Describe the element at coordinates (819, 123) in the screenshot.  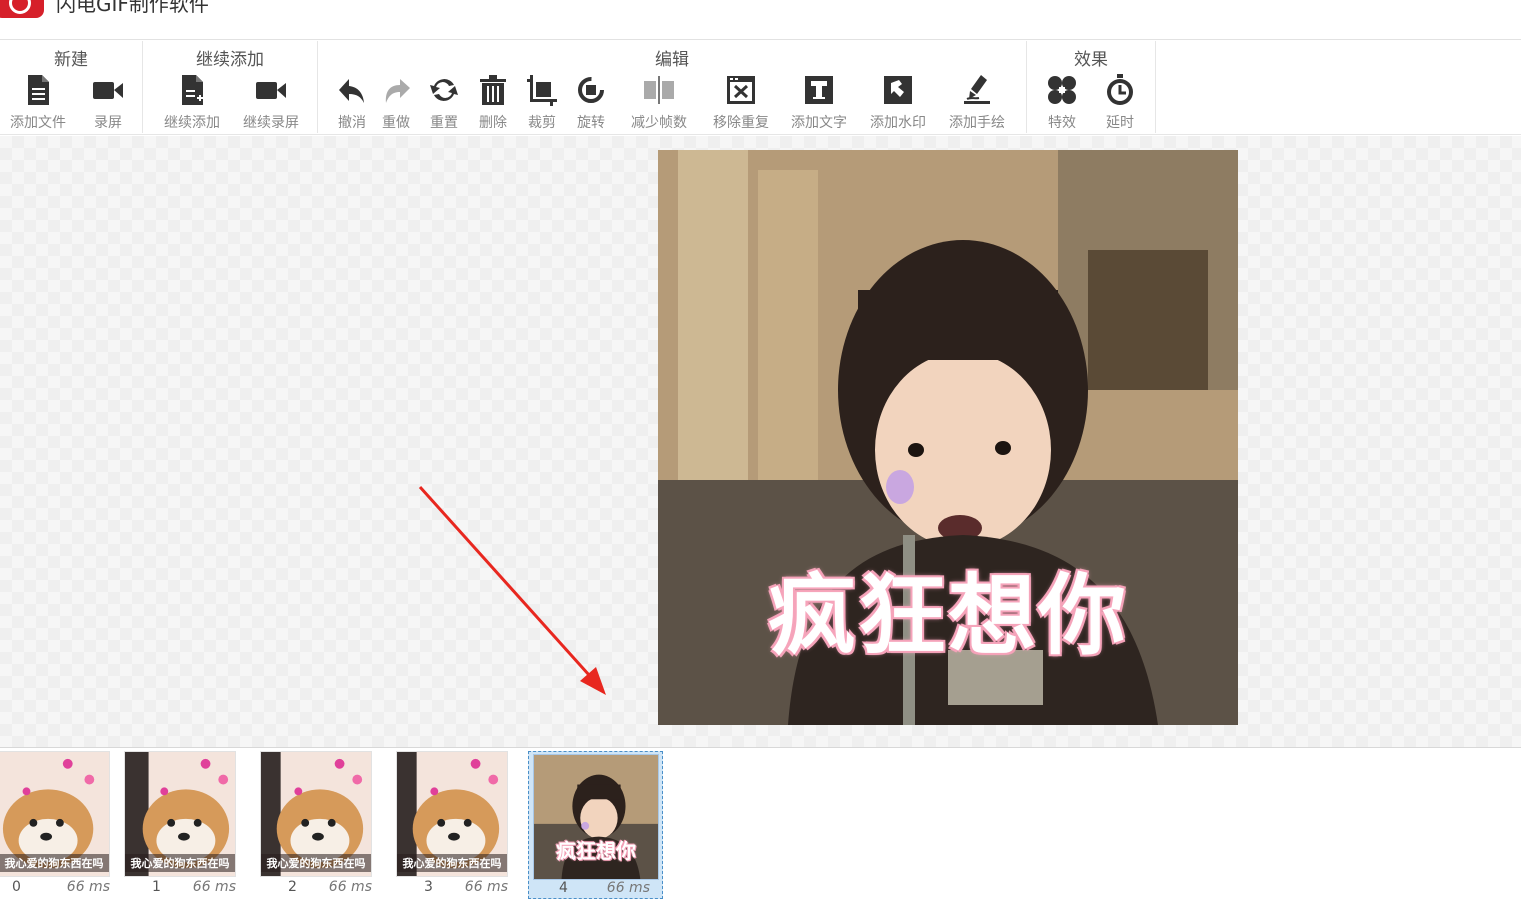
I see `add-text-label: 添加文字` at that location.